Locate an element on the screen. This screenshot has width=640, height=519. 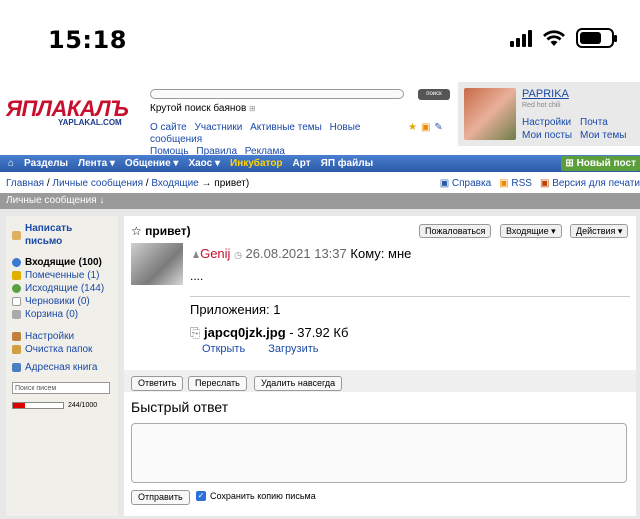
compose-item: Написать письмо is located at coordinates (62, 235).